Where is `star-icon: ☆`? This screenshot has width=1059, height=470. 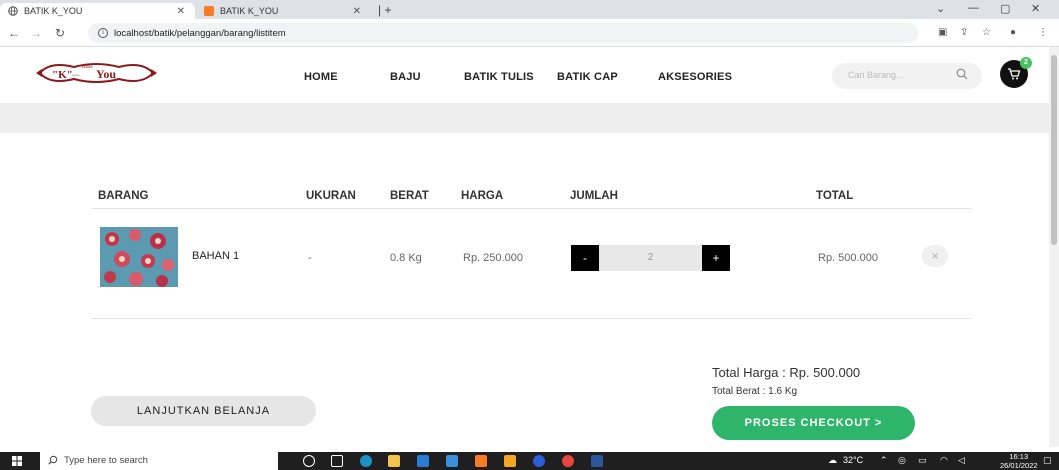 star-icon: ☆ is located at coordinates (986, 32).